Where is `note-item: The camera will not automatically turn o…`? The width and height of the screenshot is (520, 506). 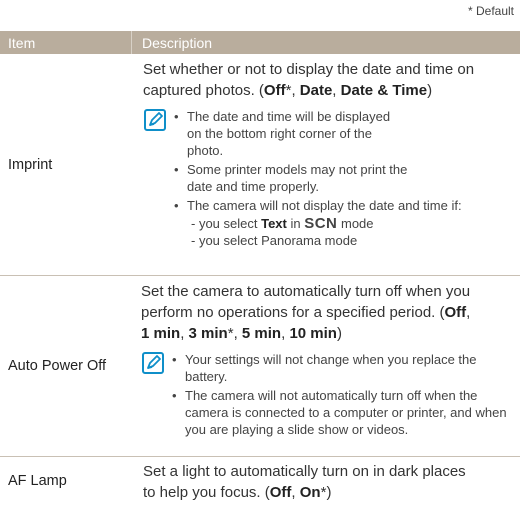
note-item: The camera will not automatically turn o… is located at coordinates (346, 412).